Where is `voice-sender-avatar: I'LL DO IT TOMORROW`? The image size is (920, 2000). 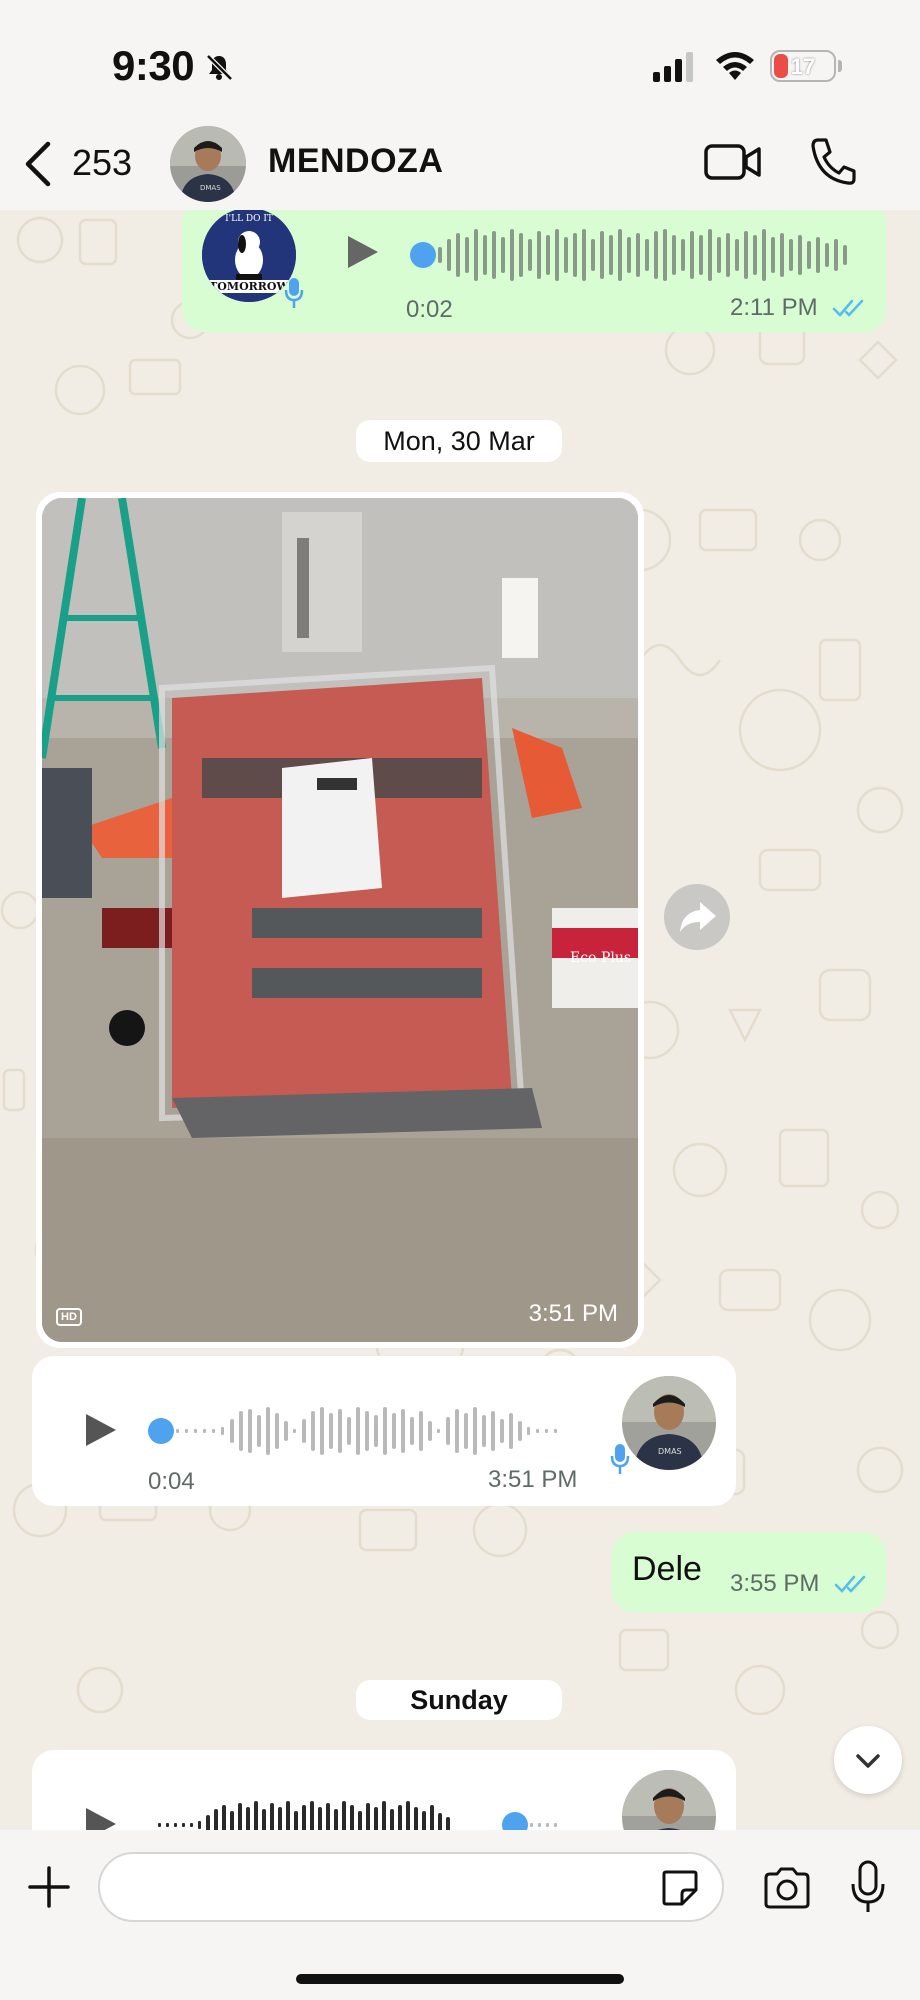 voice-sender-avatar: I'LL DO IT TOMORROW is located at coordinates (249, 256).